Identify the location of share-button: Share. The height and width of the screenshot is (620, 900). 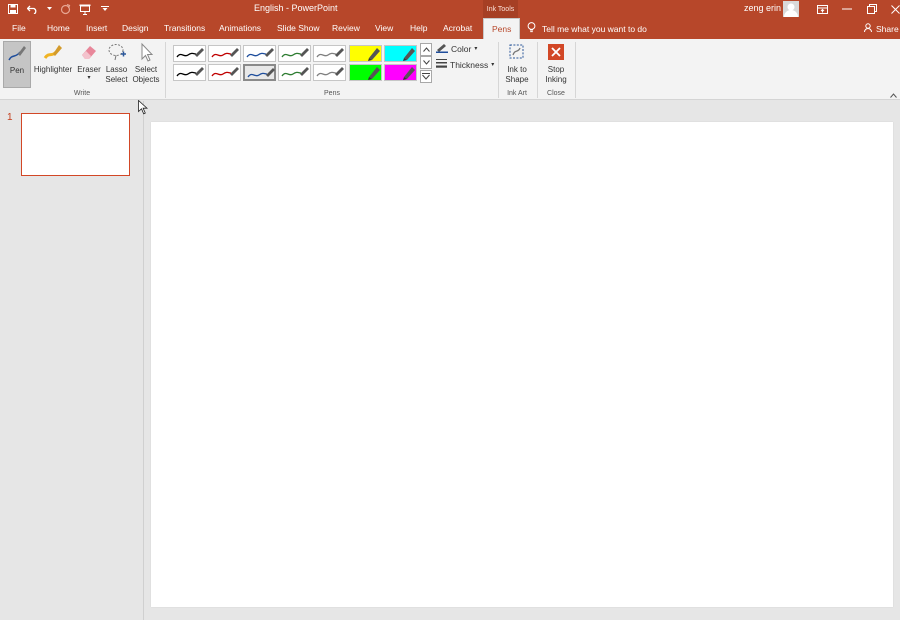
(881, 28).